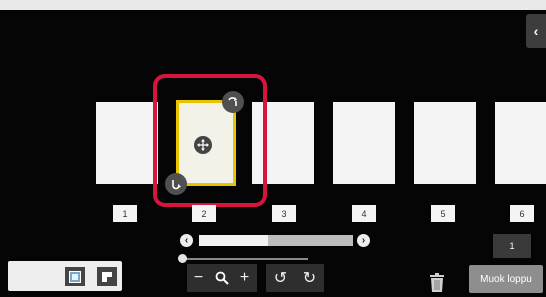 The height and width of the screenshot is (297, 546). I want to click on zoom-search-button, so click(221, 278).